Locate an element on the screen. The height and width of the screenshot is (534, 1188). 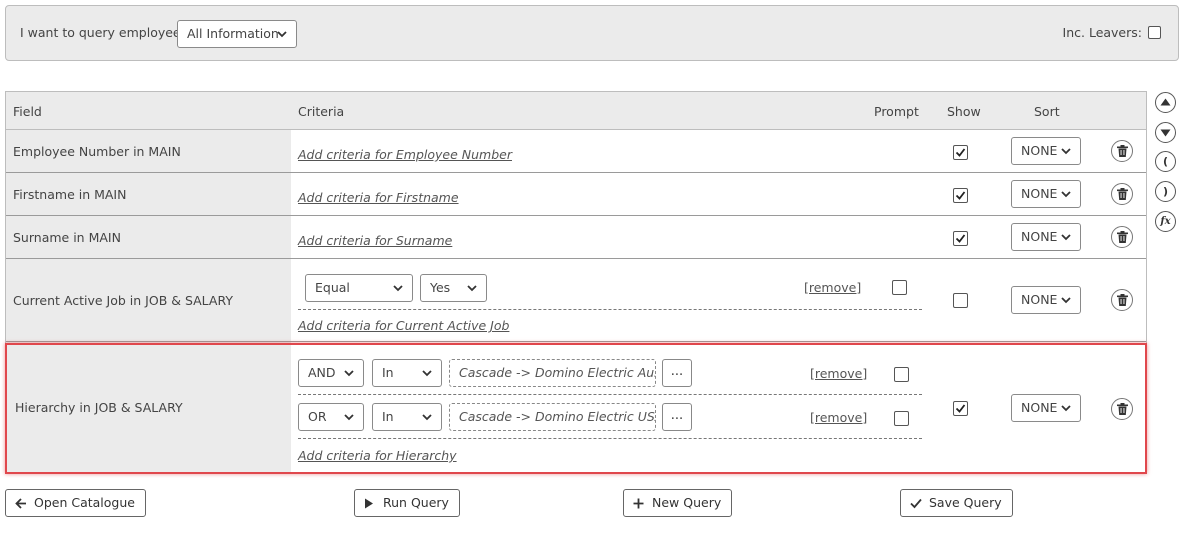
open-catalogue-label: Open Catalogue is located at coordinates (84, 502).